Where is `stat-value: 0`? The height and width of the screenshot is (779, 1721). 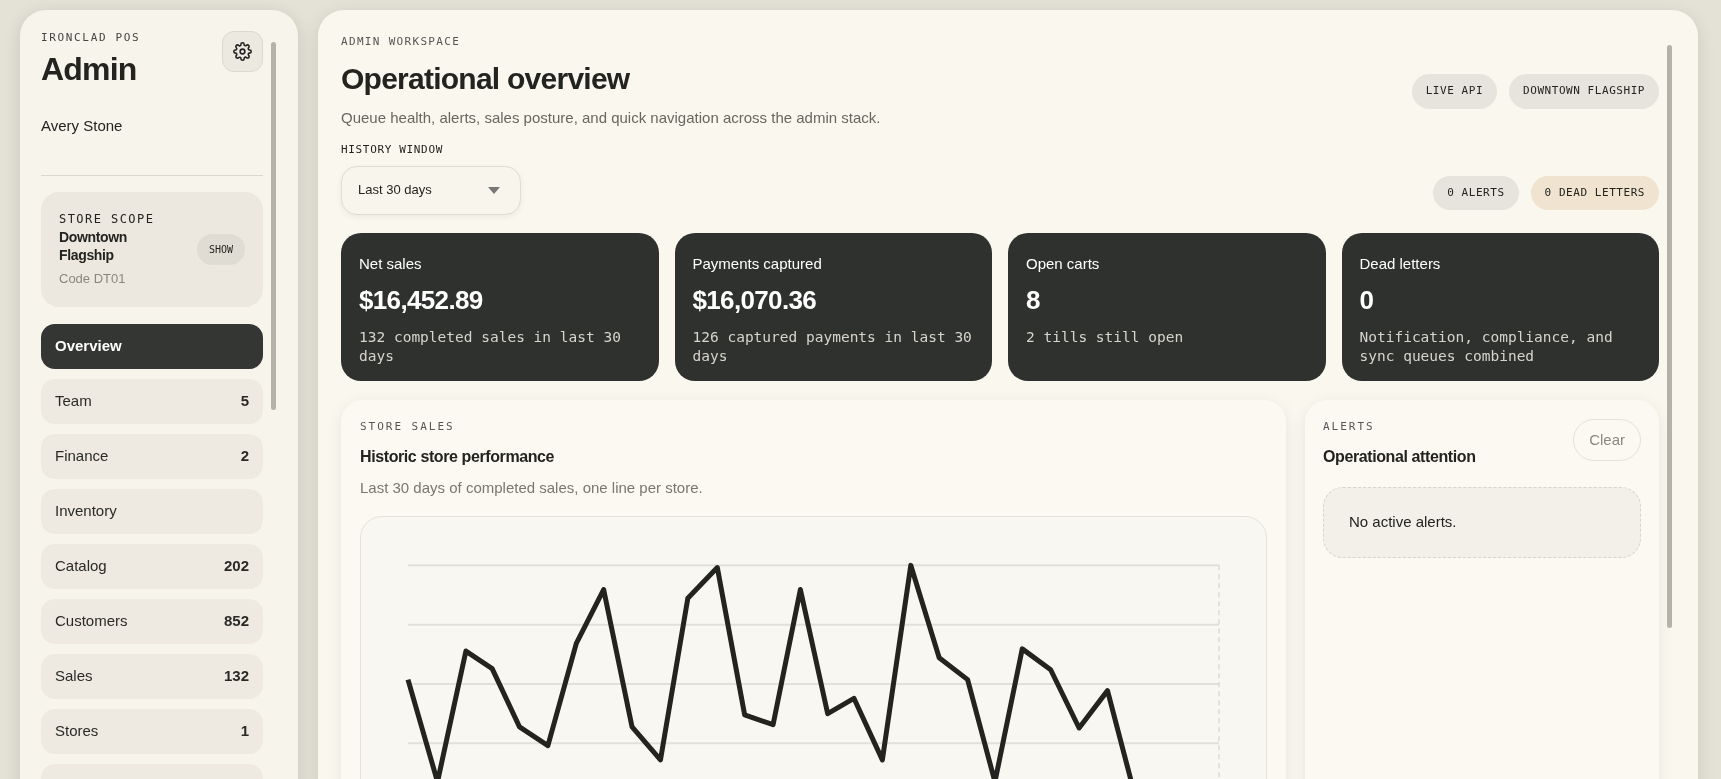
stat-value: 0 is located at coordinates (1367, 300).